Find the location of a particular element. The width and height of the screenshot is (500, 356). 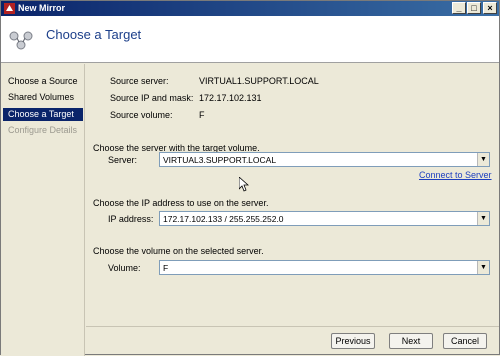

close-button: × is located at coordinates (490, 8).